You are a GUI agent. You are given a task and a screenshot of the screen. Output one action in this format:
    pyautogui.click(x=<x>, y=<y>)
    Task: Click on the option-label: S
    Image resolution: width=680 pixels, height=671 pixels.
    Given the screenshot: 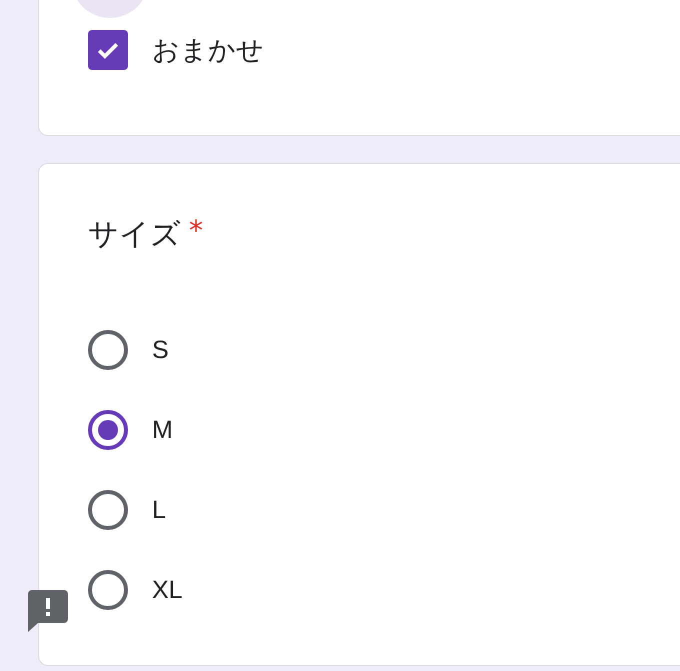 What is the action you would take?
    pyautogui.click(x=160, y=350)
    